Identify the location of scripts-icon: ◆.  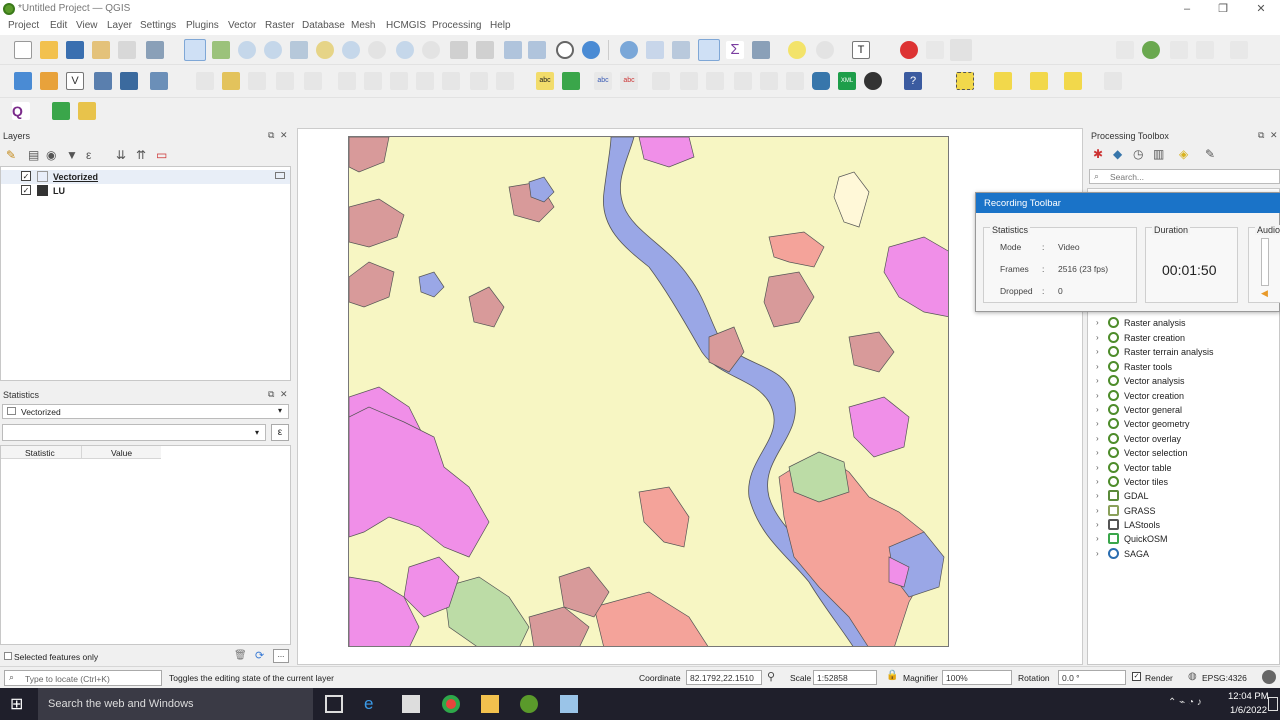
(1117, 154).